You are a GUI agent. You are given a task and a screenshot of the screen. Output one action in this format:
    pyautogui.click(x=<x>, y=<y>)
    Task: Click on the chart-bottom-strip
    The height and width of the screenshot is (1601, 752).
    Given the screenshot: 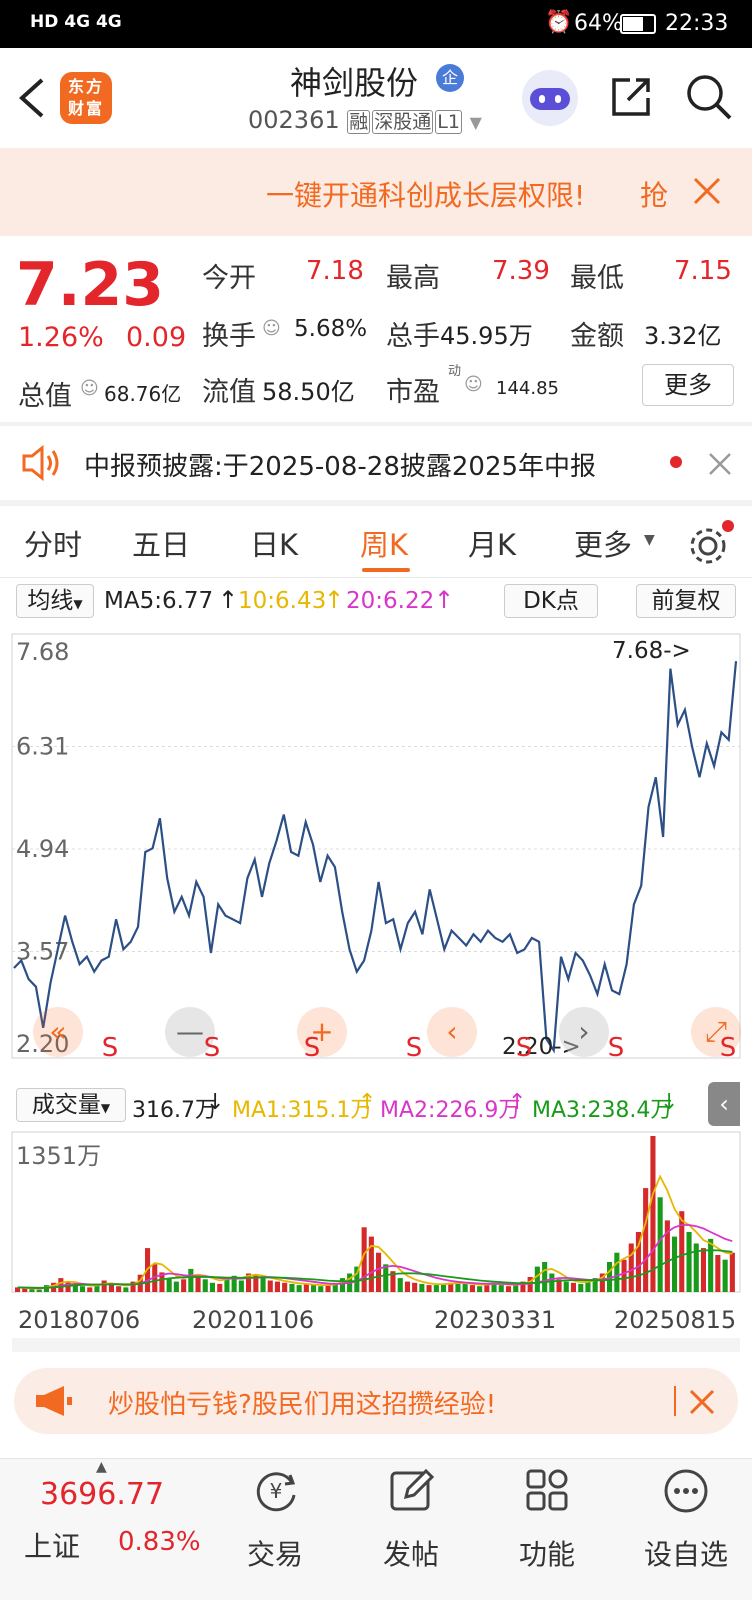 What is the action you would take?
    pyautogui.click(x=376, y=1345)
    